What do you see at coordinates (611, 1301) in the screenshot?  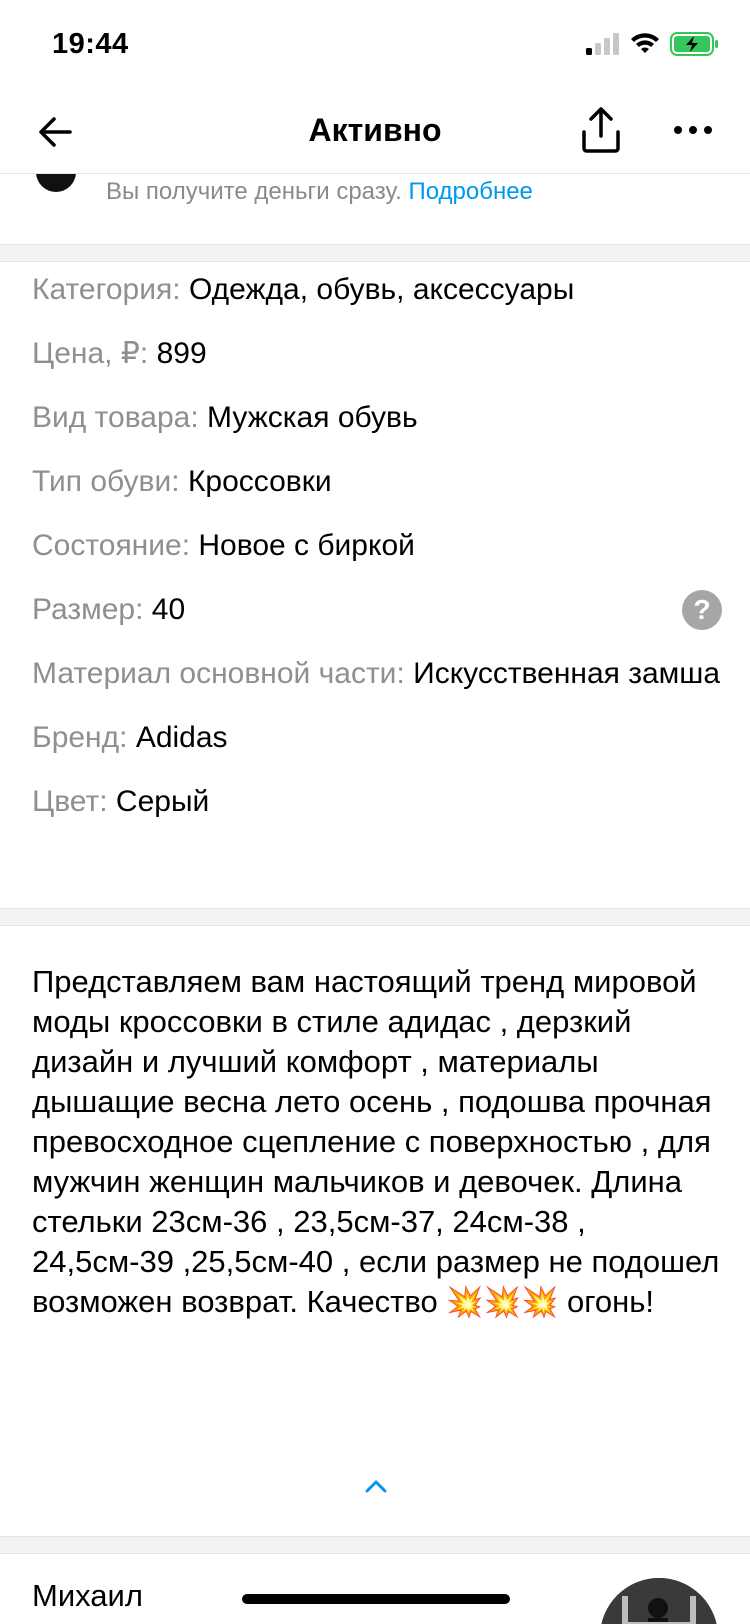 I see `description-ending: огонь!` at bounding box center [611, 1301].